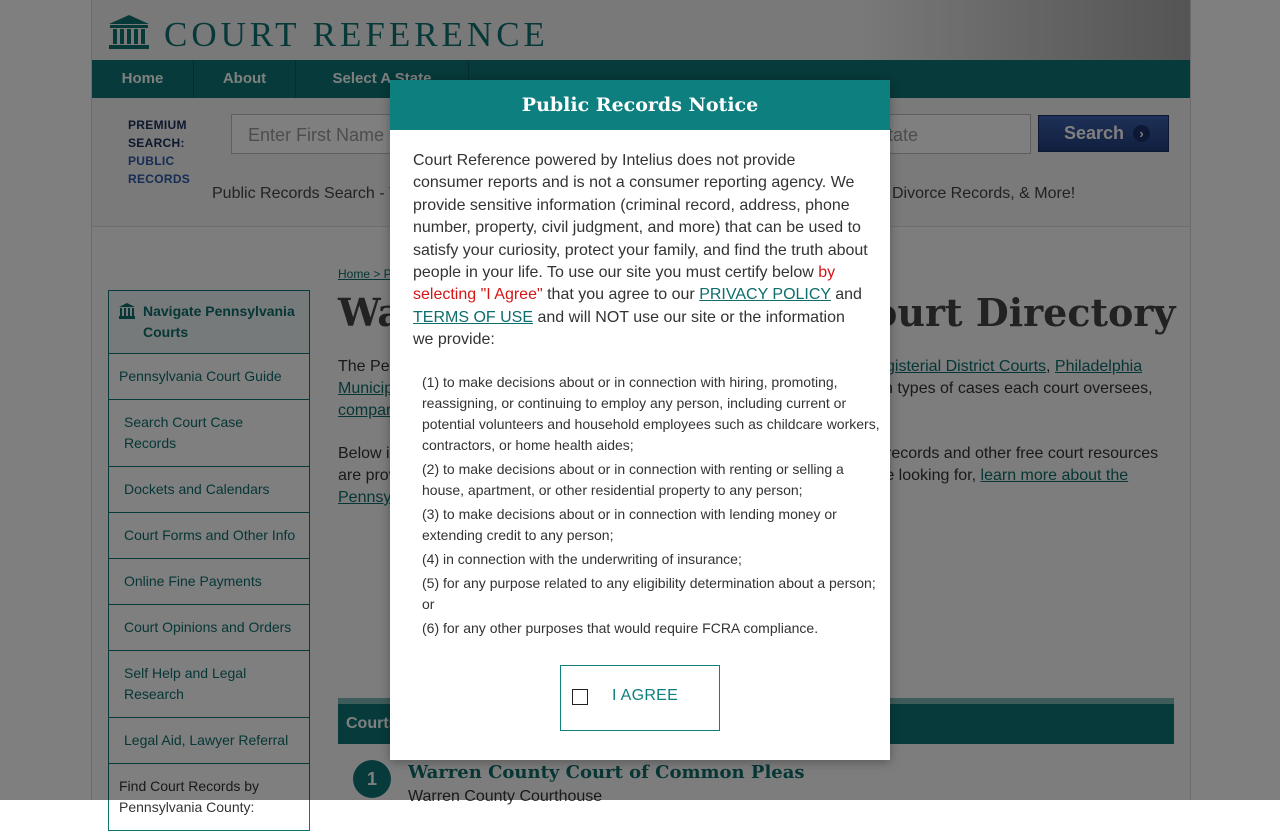 The width and height of the screenshot is (1280, 831). I want to click on terms-of-use-link: TERMS OF USE, so click(473, 317).